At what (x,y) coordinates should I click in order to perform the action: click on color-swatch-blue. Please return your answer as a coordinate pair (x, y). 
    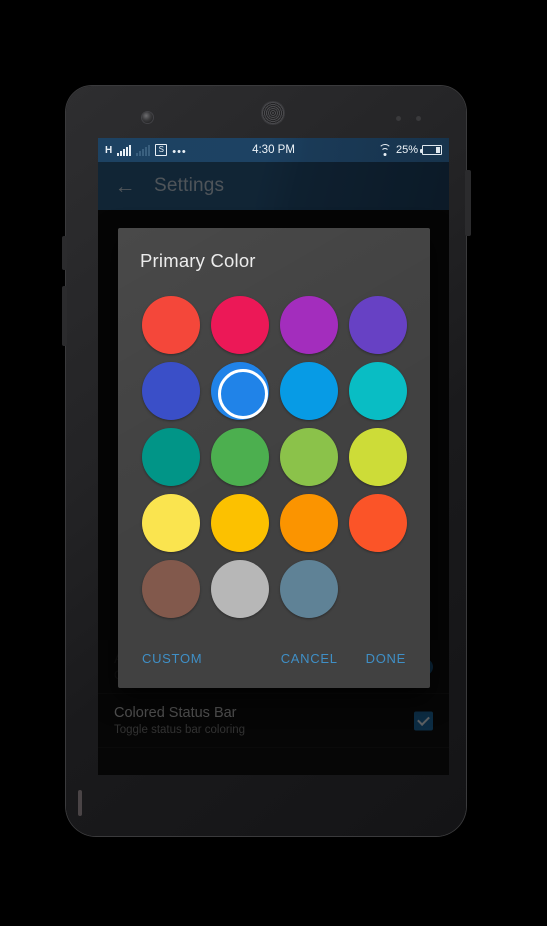
    Looking at the image, I should click on (239, 391).